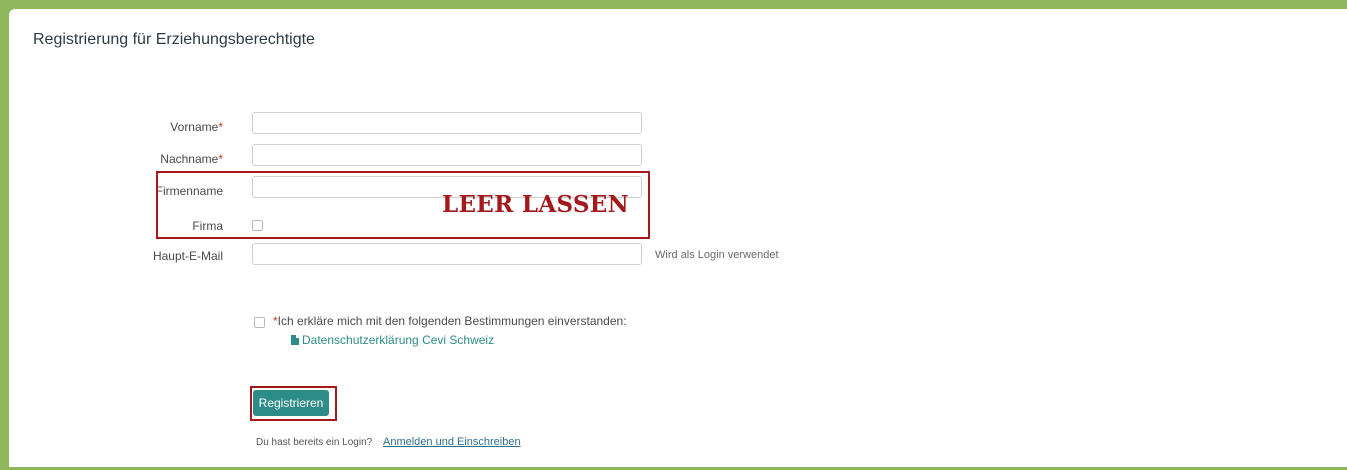 Image resolution: width=1347 pixels, height=470 pixels. Describe the element at coordinates (191, 159) in the screenshot. I see `nachname-label: Nachname*` at that location.